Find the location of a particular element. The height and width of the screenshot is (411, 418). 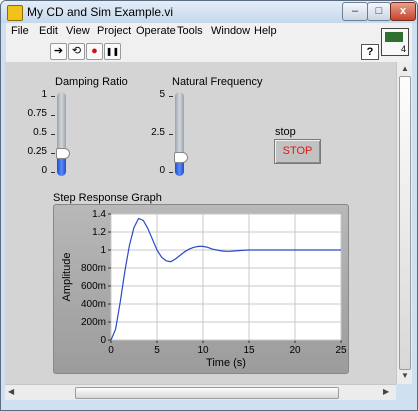

damp-scale-tick-label: 0 is located at coordinates (44, 170).